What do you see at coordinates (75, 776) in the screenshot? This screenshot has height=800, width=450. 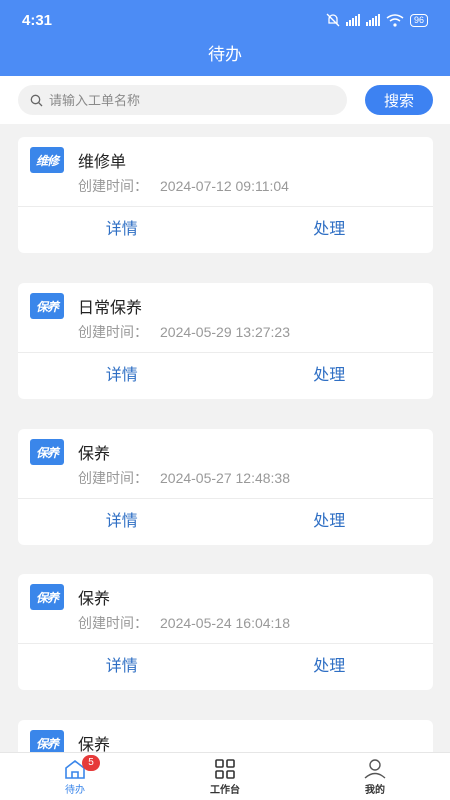 I see `tab-todo: 5 待办` at bounding box center [75, 776].